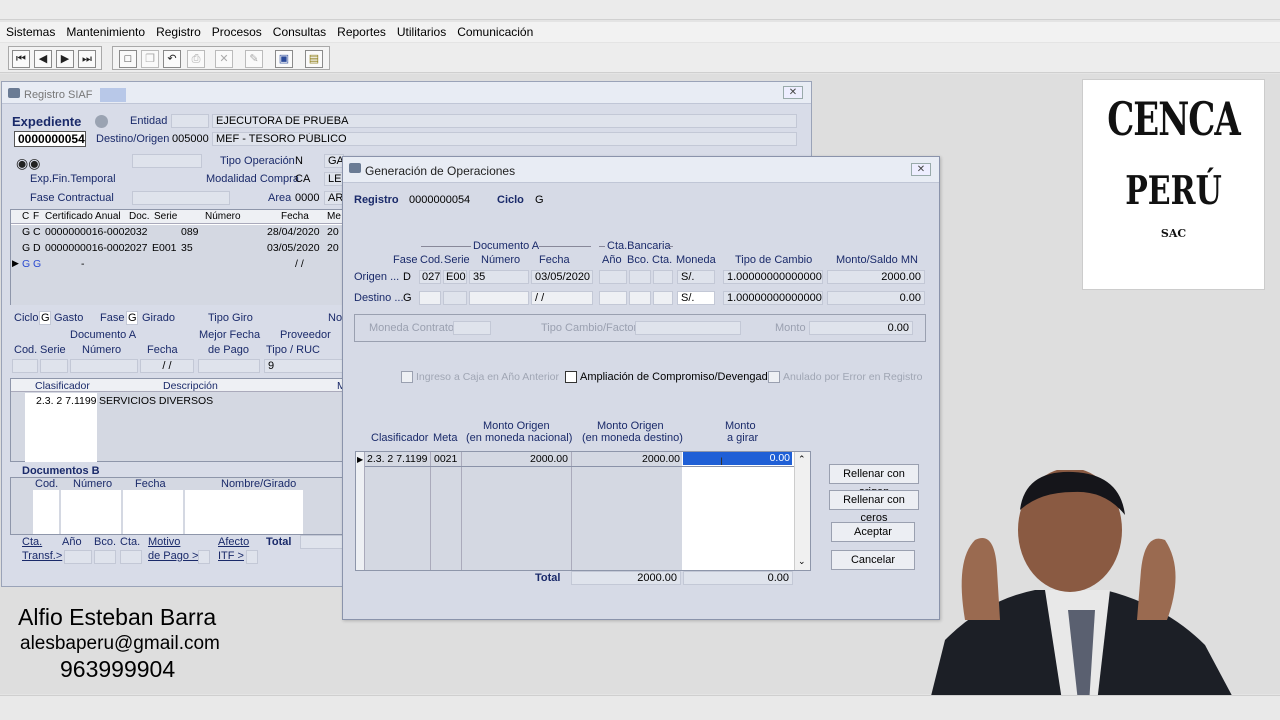 The height and width of the screenshot is (720, 1280). Describe the element at coordinates (190, 121) in the screenshot. I see `entidad-code-field` at that location.